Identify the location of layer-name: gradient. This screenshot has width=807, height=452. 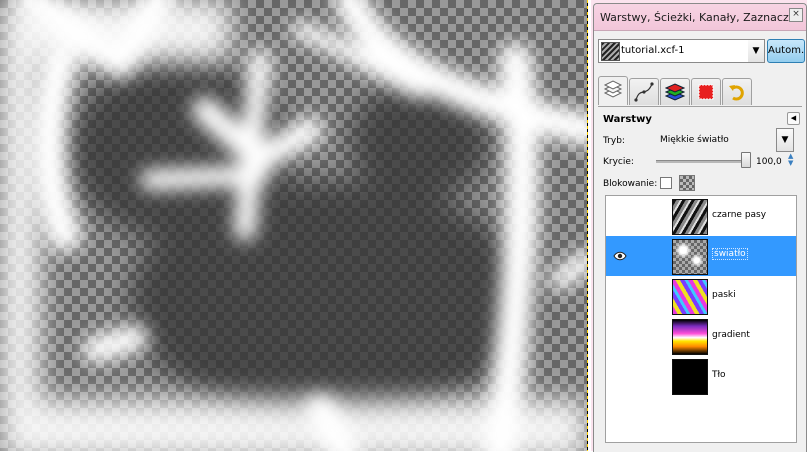
(731, 335).